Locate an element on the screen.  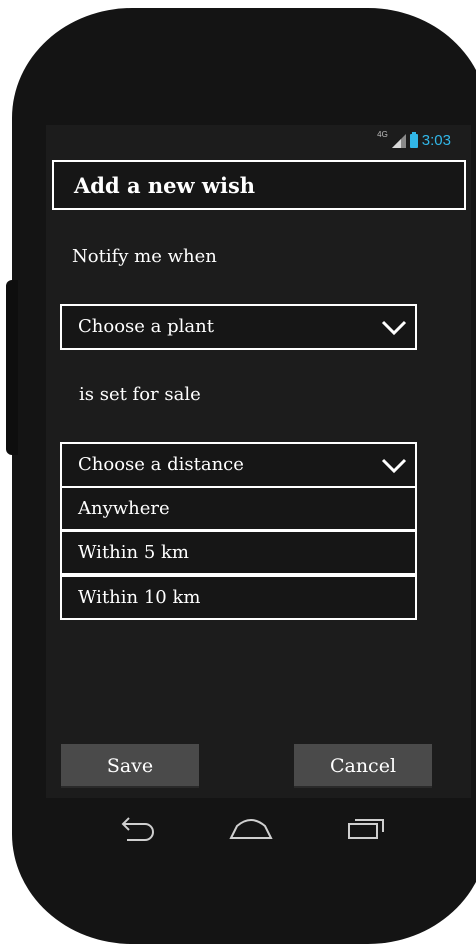
distance-option-anywhere: Anywhere is located at coordinates (238, 508).